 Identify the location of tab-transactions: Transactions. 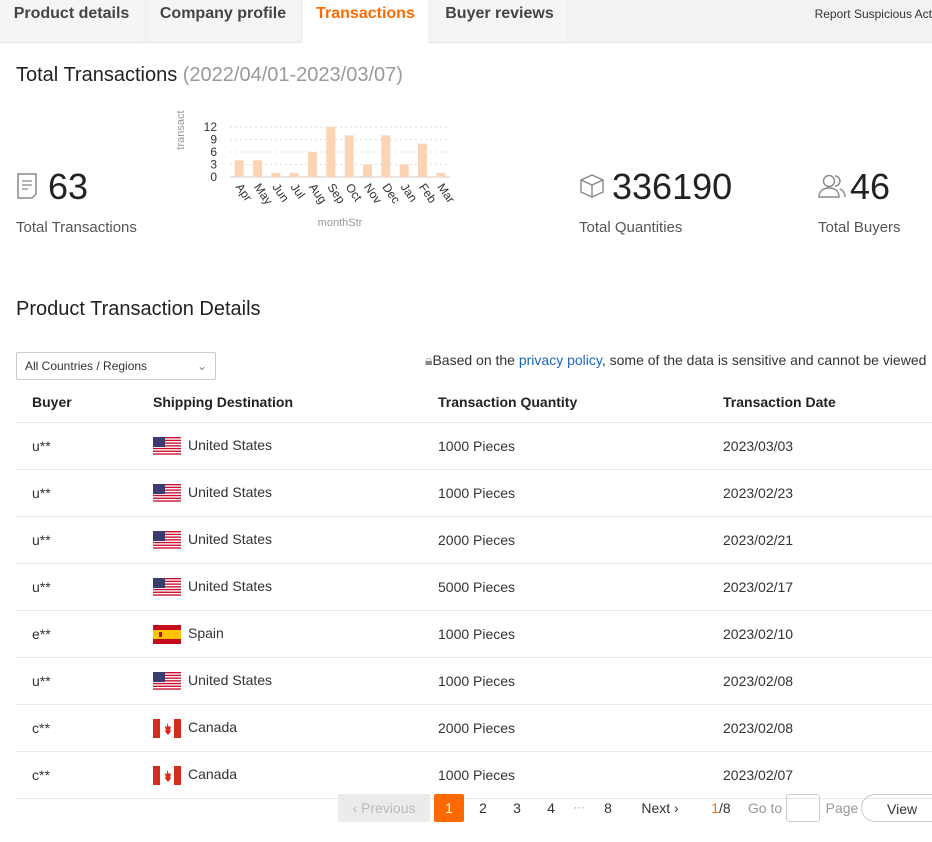
(365, 21).